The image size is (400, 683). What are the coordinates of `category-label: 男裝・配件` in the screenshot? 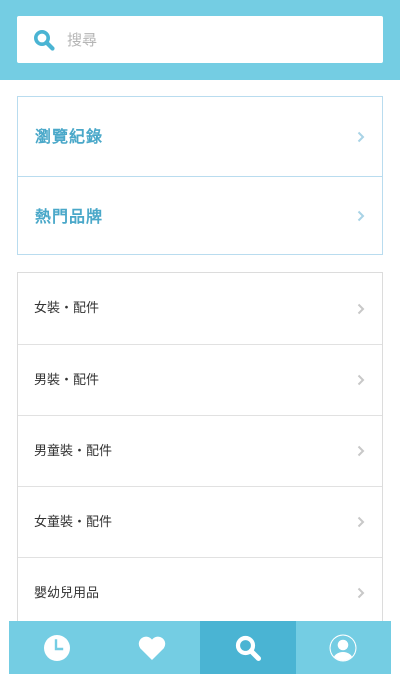 It's located at (67, 380).